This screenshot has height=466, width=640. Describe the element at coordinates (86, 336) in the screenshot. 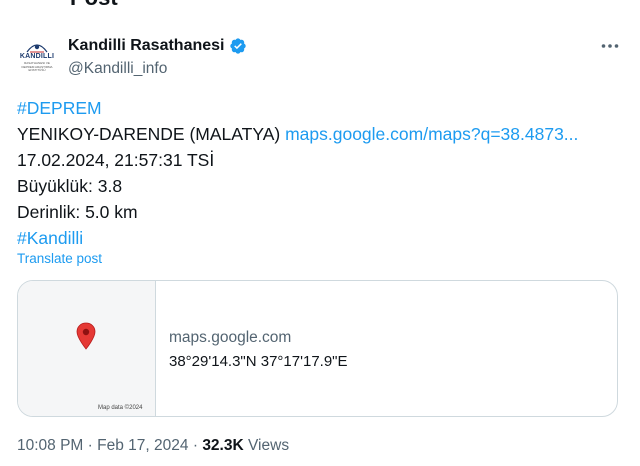

I see `map-pin-icon` at that location.